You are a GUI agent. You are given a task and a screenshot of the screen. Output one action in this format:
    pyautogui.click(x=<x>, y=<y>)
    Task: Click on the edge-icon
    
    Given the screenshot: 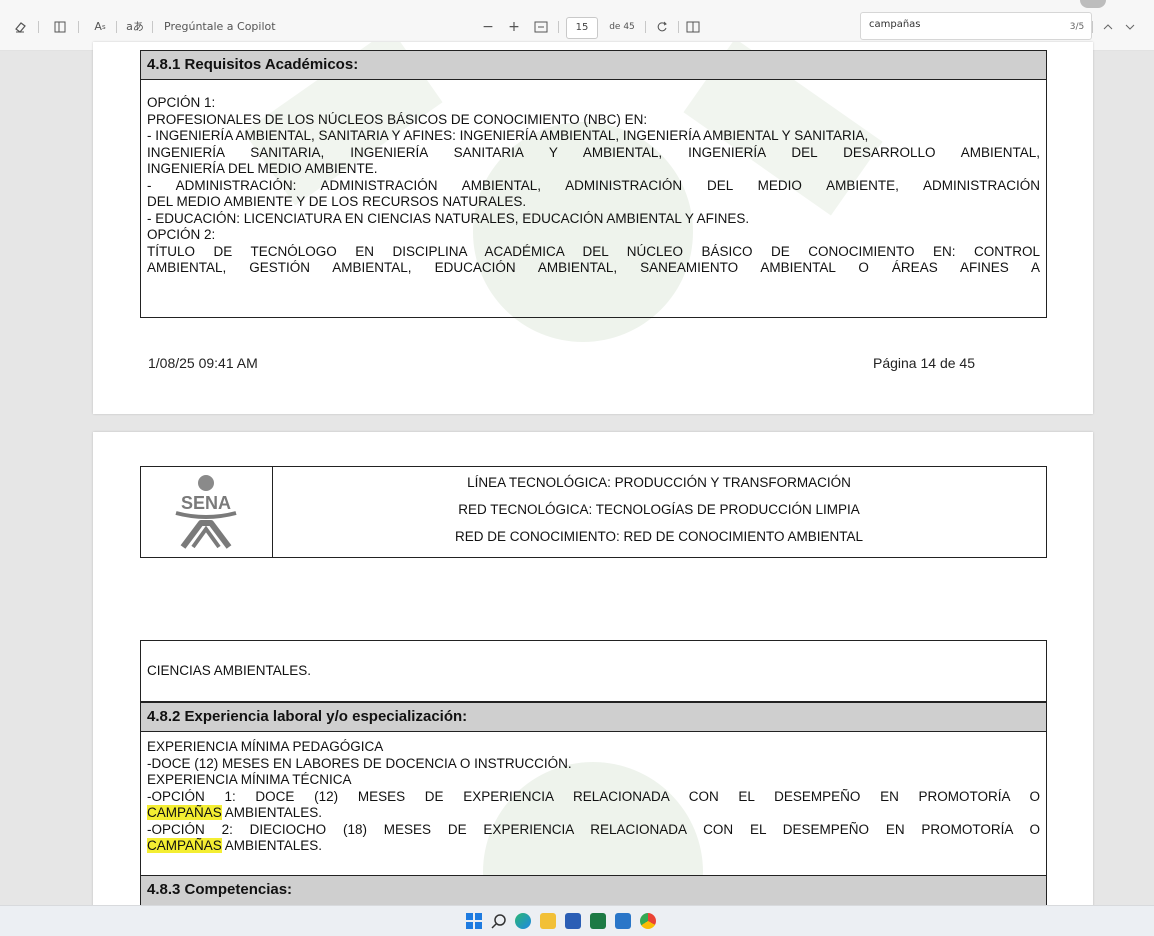 What is the action you would take?
    pyautogui.click(x=523, y=921)
    